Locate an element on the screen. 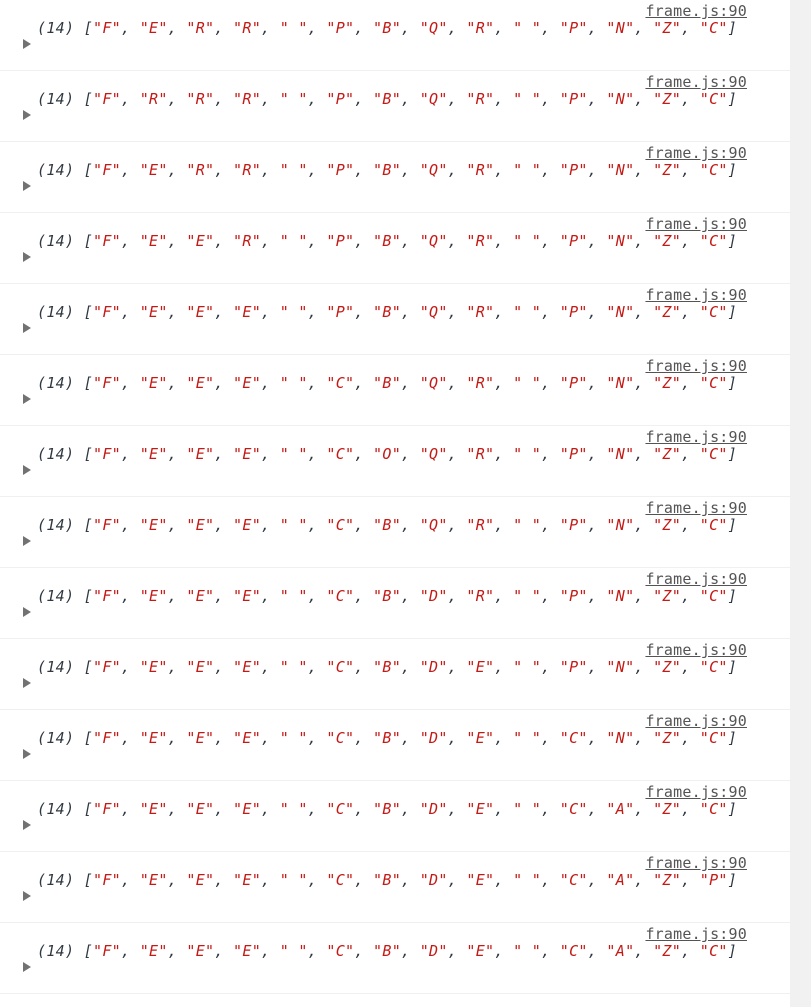 This screenshot has height=1007, width=811. array-item: "O" is located at coordinates (387, 454).